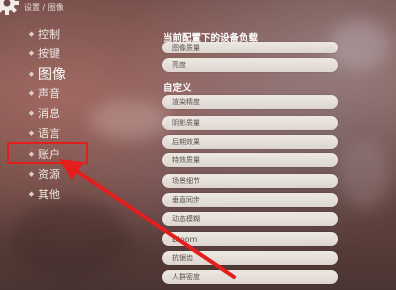  I want to click on settings-header: 设置 / 图像, so click(80, 9).